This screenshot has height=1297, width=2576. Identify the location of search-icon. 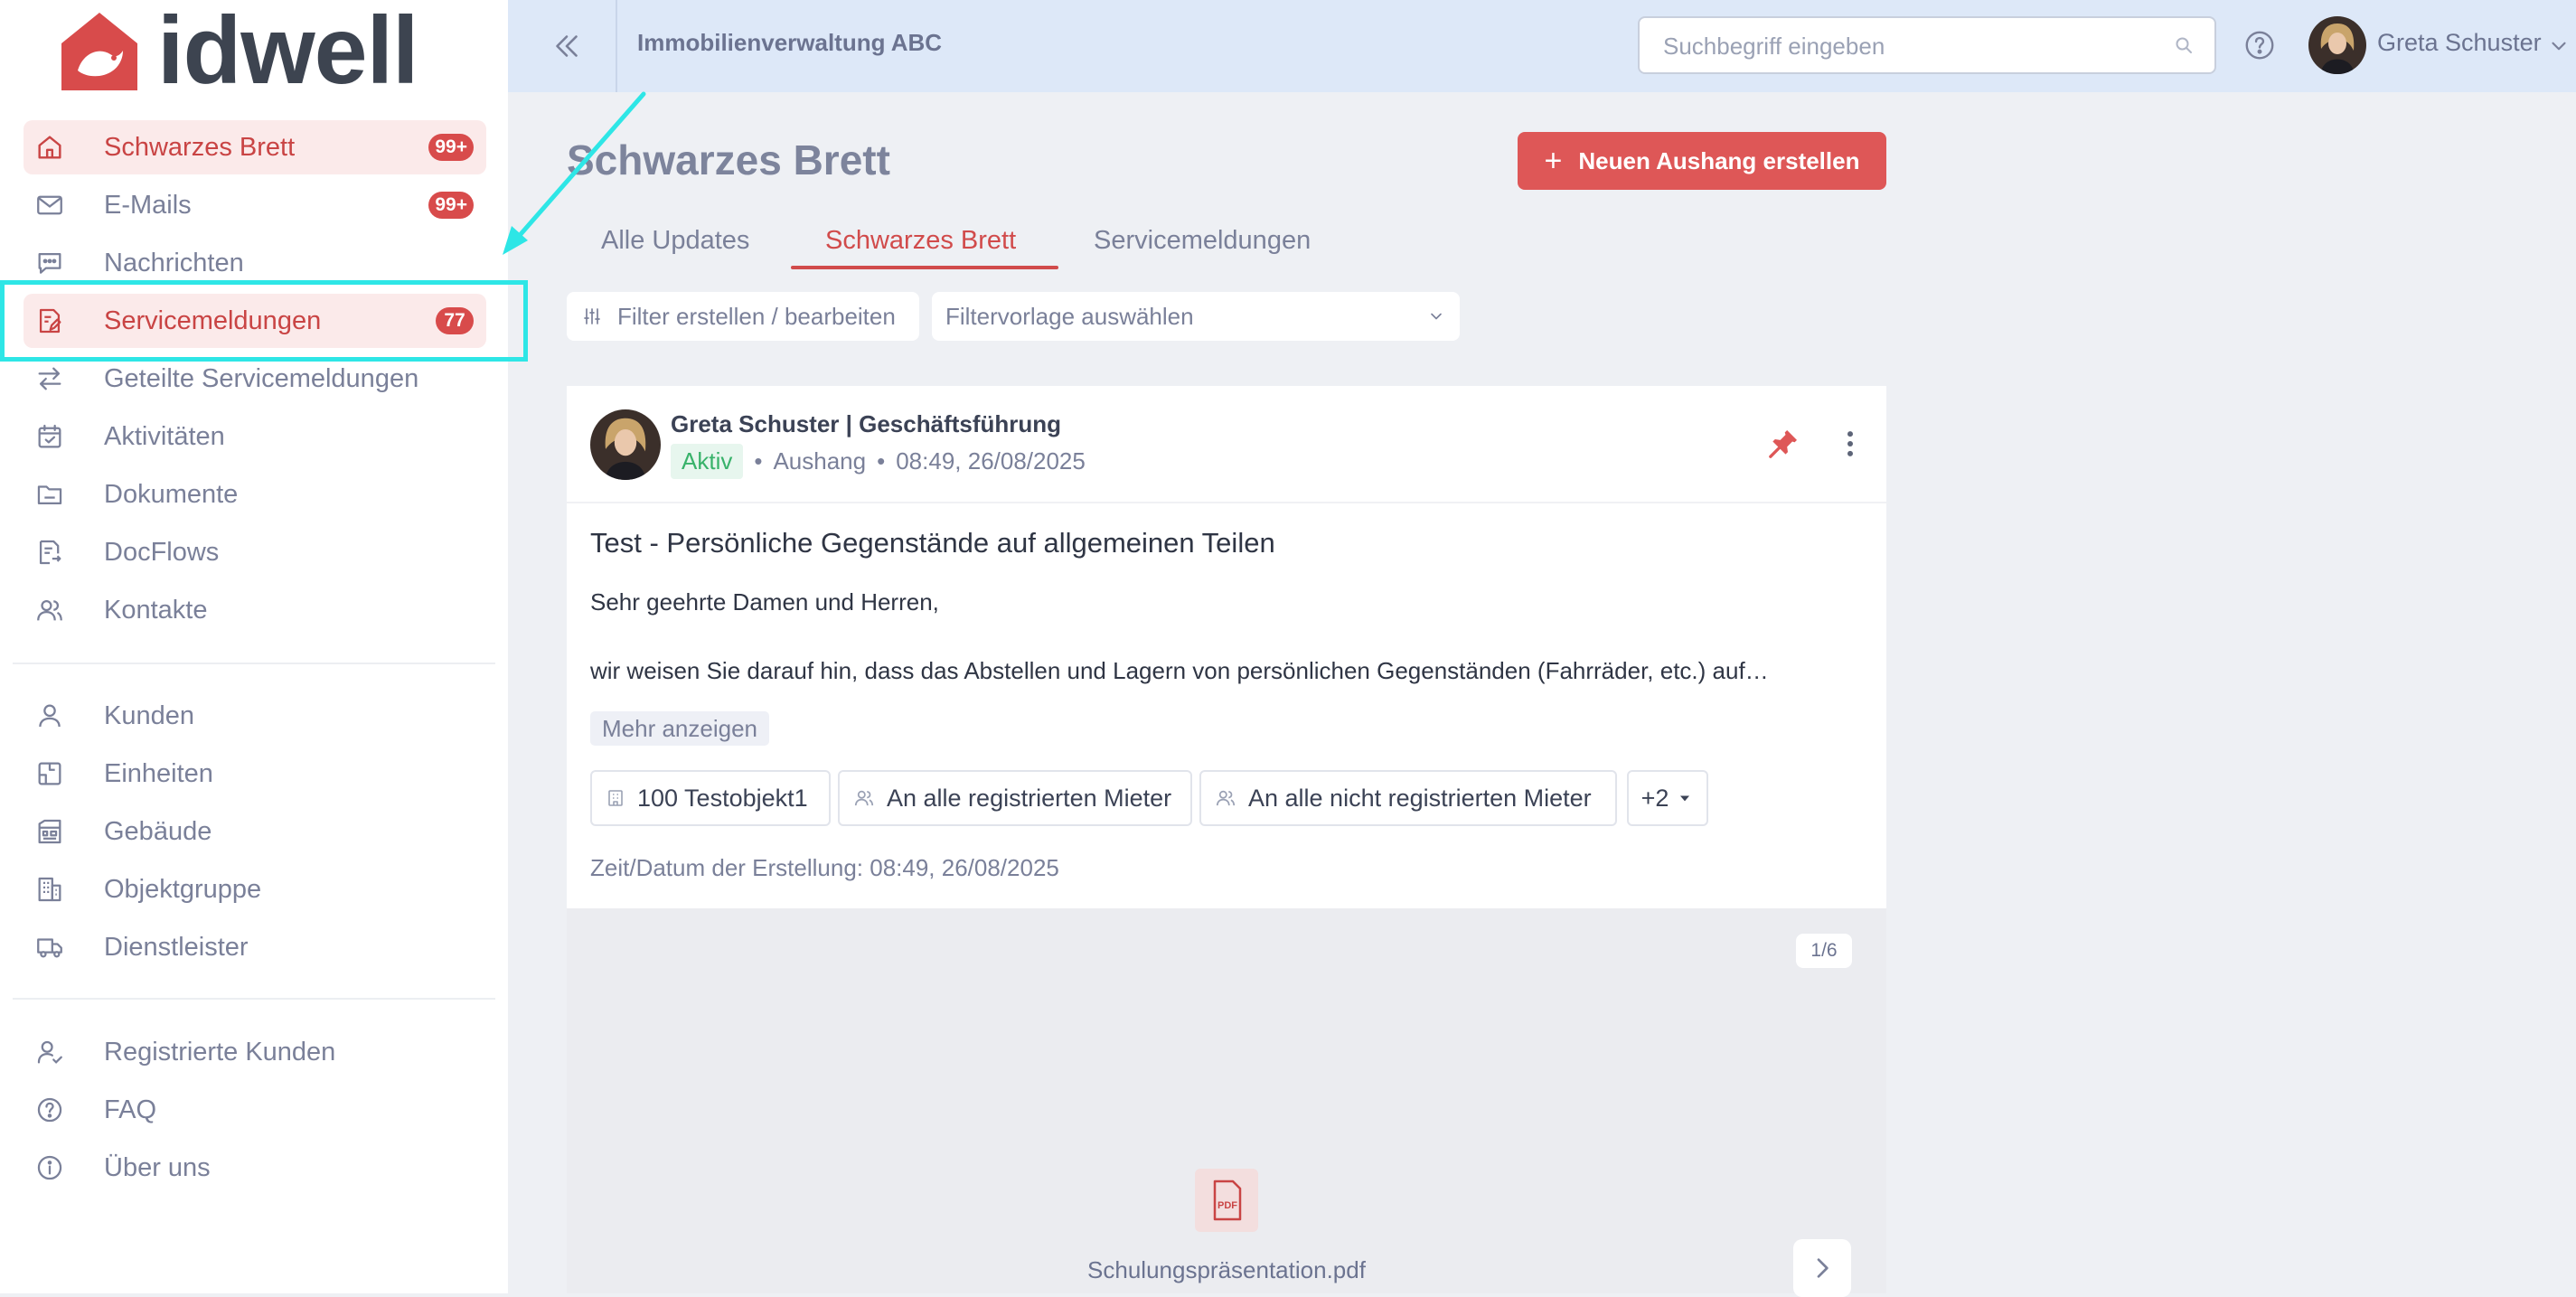
(2184, 45).